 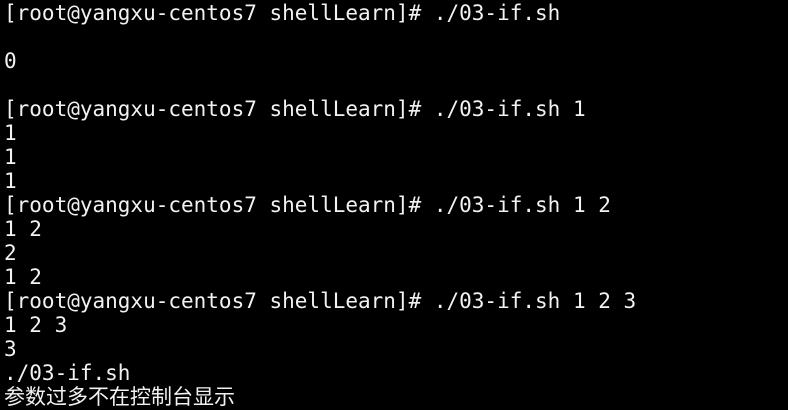 What do you see at coordinates (119, 397) in the screenshot?
I see `output-line: 参数过多不在控制台显示` at bounding box center [119, 397].